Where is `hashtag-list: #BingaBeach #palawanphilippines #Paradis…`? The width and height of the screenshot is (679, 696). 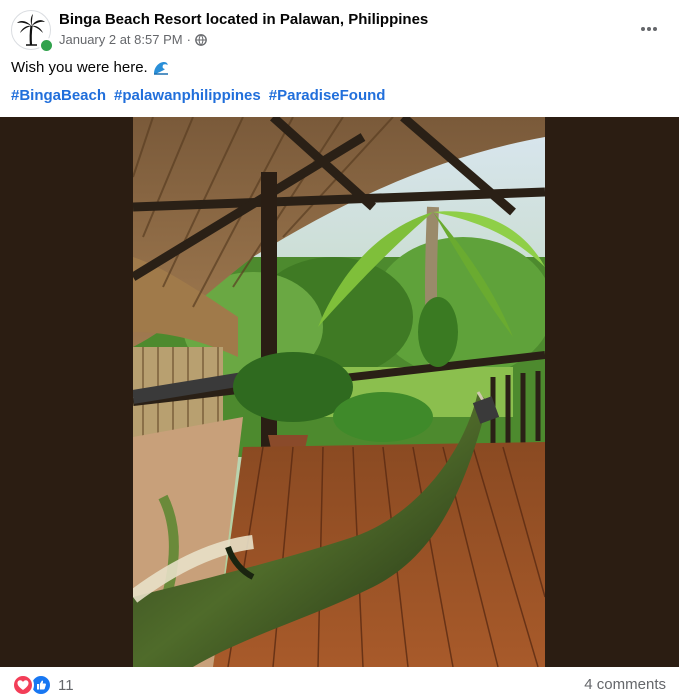
hashtag-list: #BingaBeach #palawanphilippines #Paradis… is located at coordinates (198, 95).